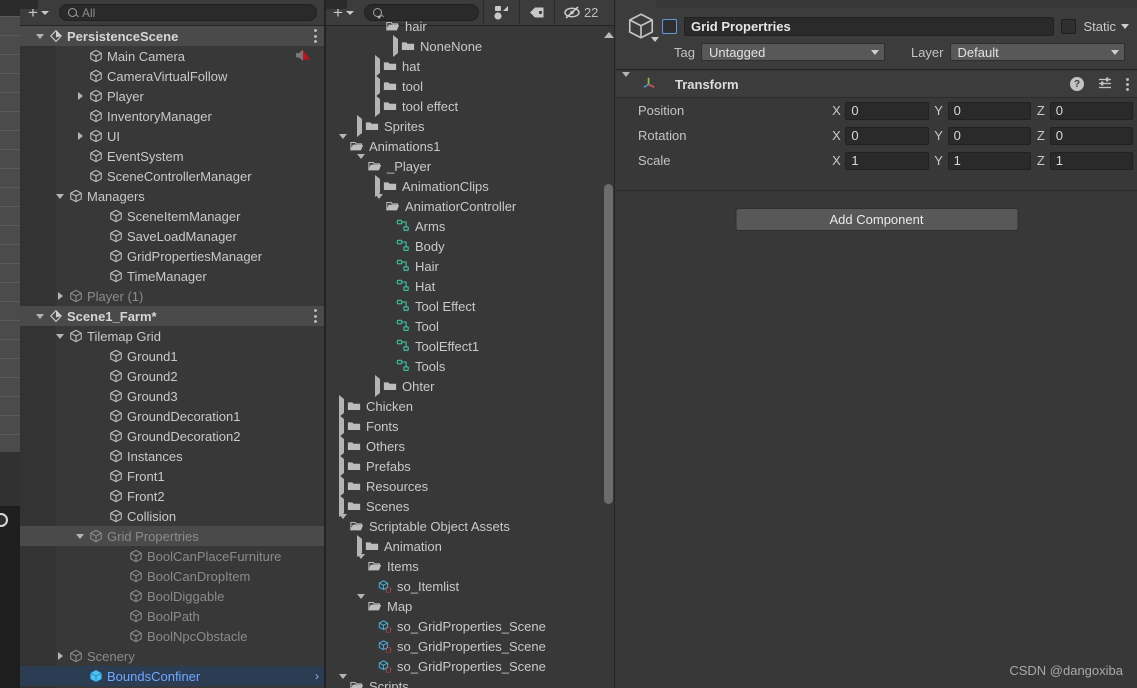 The image size is (1137, 688). What do you see at coordinates (317, 676) in the screenshot?
I see `open-prefab-icon: ›` at bounding box center [317, 676].